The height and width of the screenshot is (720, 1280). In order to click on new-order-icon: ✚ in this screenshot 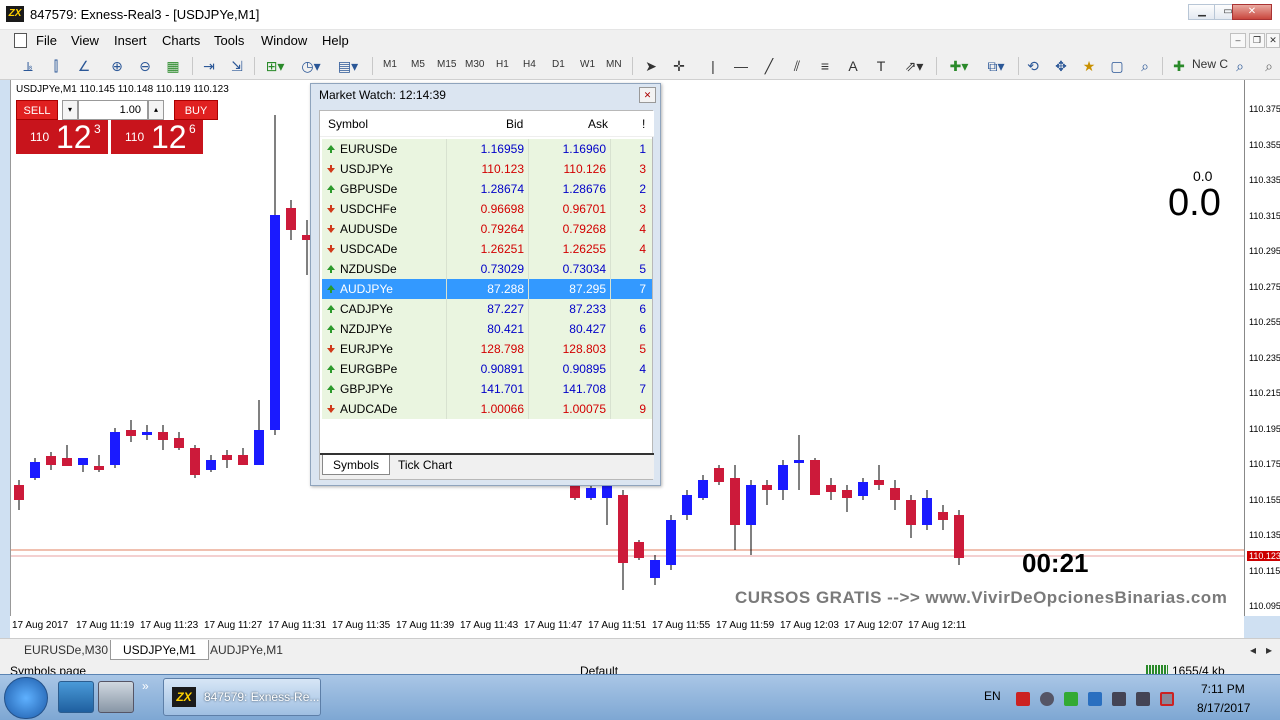, I will do `click(1179, 66)`.